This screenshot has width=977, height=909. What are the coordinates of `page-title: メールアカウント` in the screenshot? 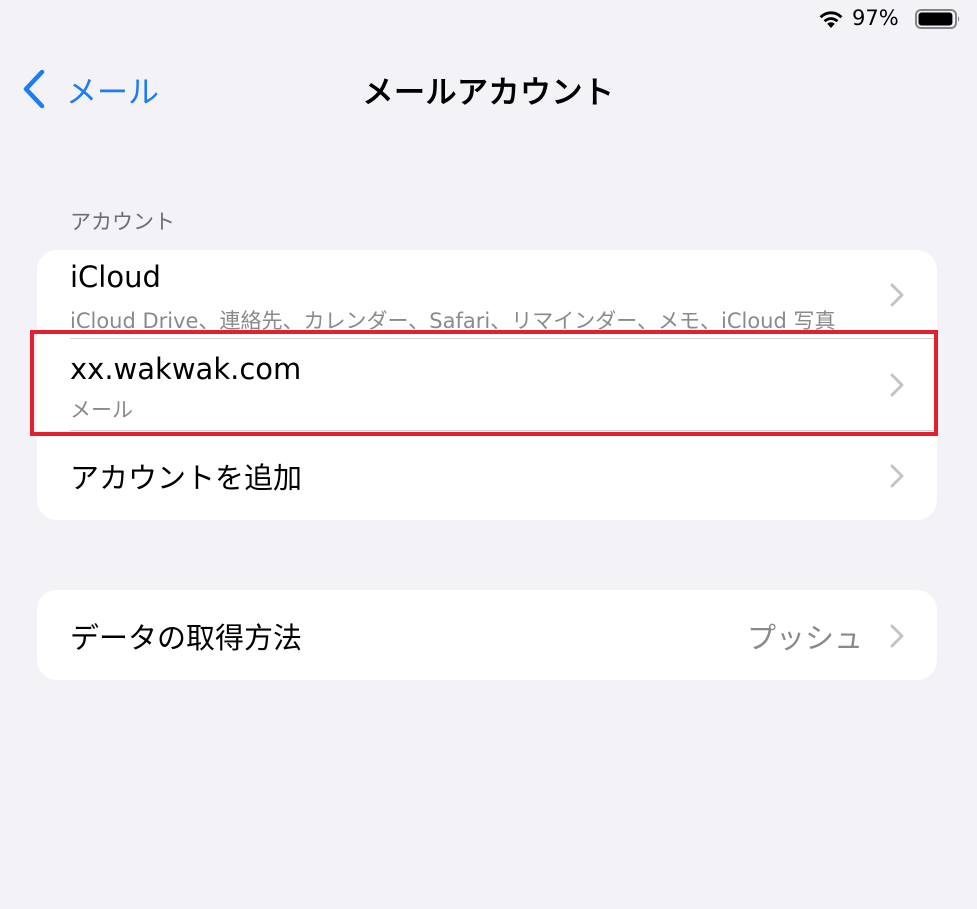 It's located at (488, 93).